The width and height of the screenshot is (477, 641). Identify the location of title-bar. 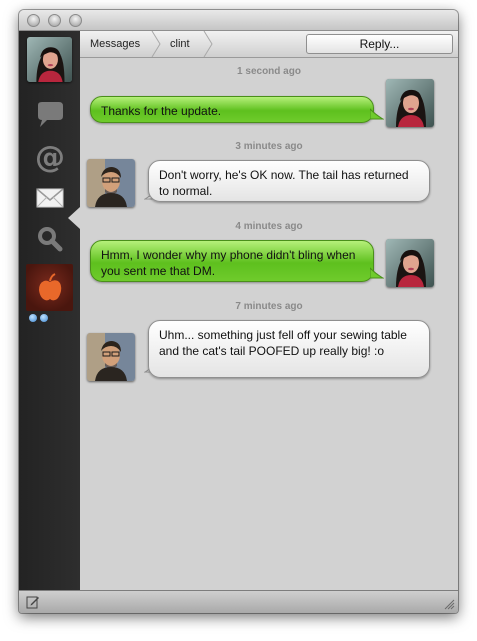
(238, 20).